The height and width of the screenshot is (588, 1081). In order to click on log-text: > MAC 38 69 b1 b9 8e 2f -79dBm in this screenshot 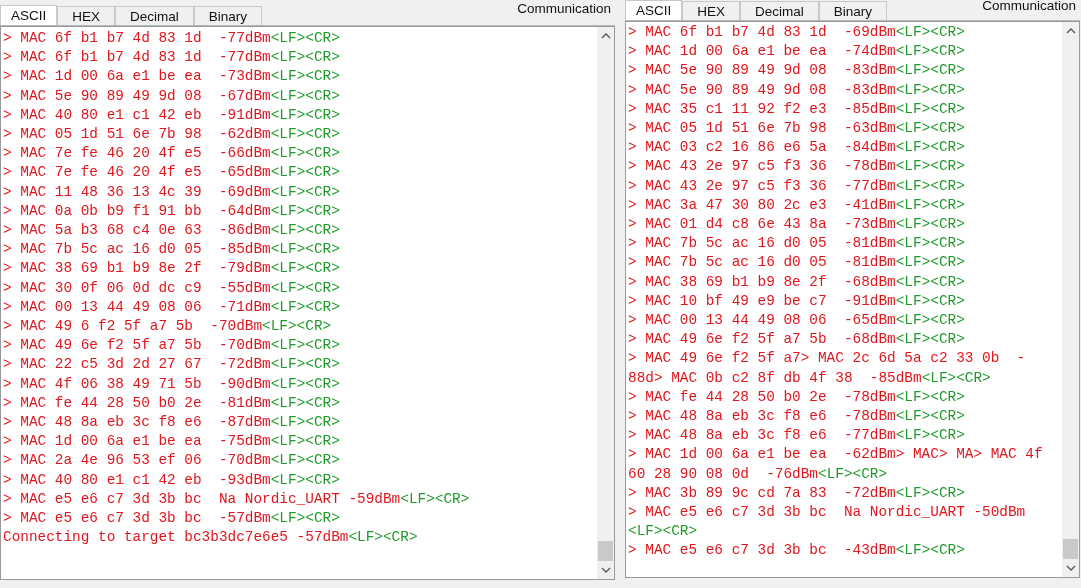, I will do `click(137, 268)`.